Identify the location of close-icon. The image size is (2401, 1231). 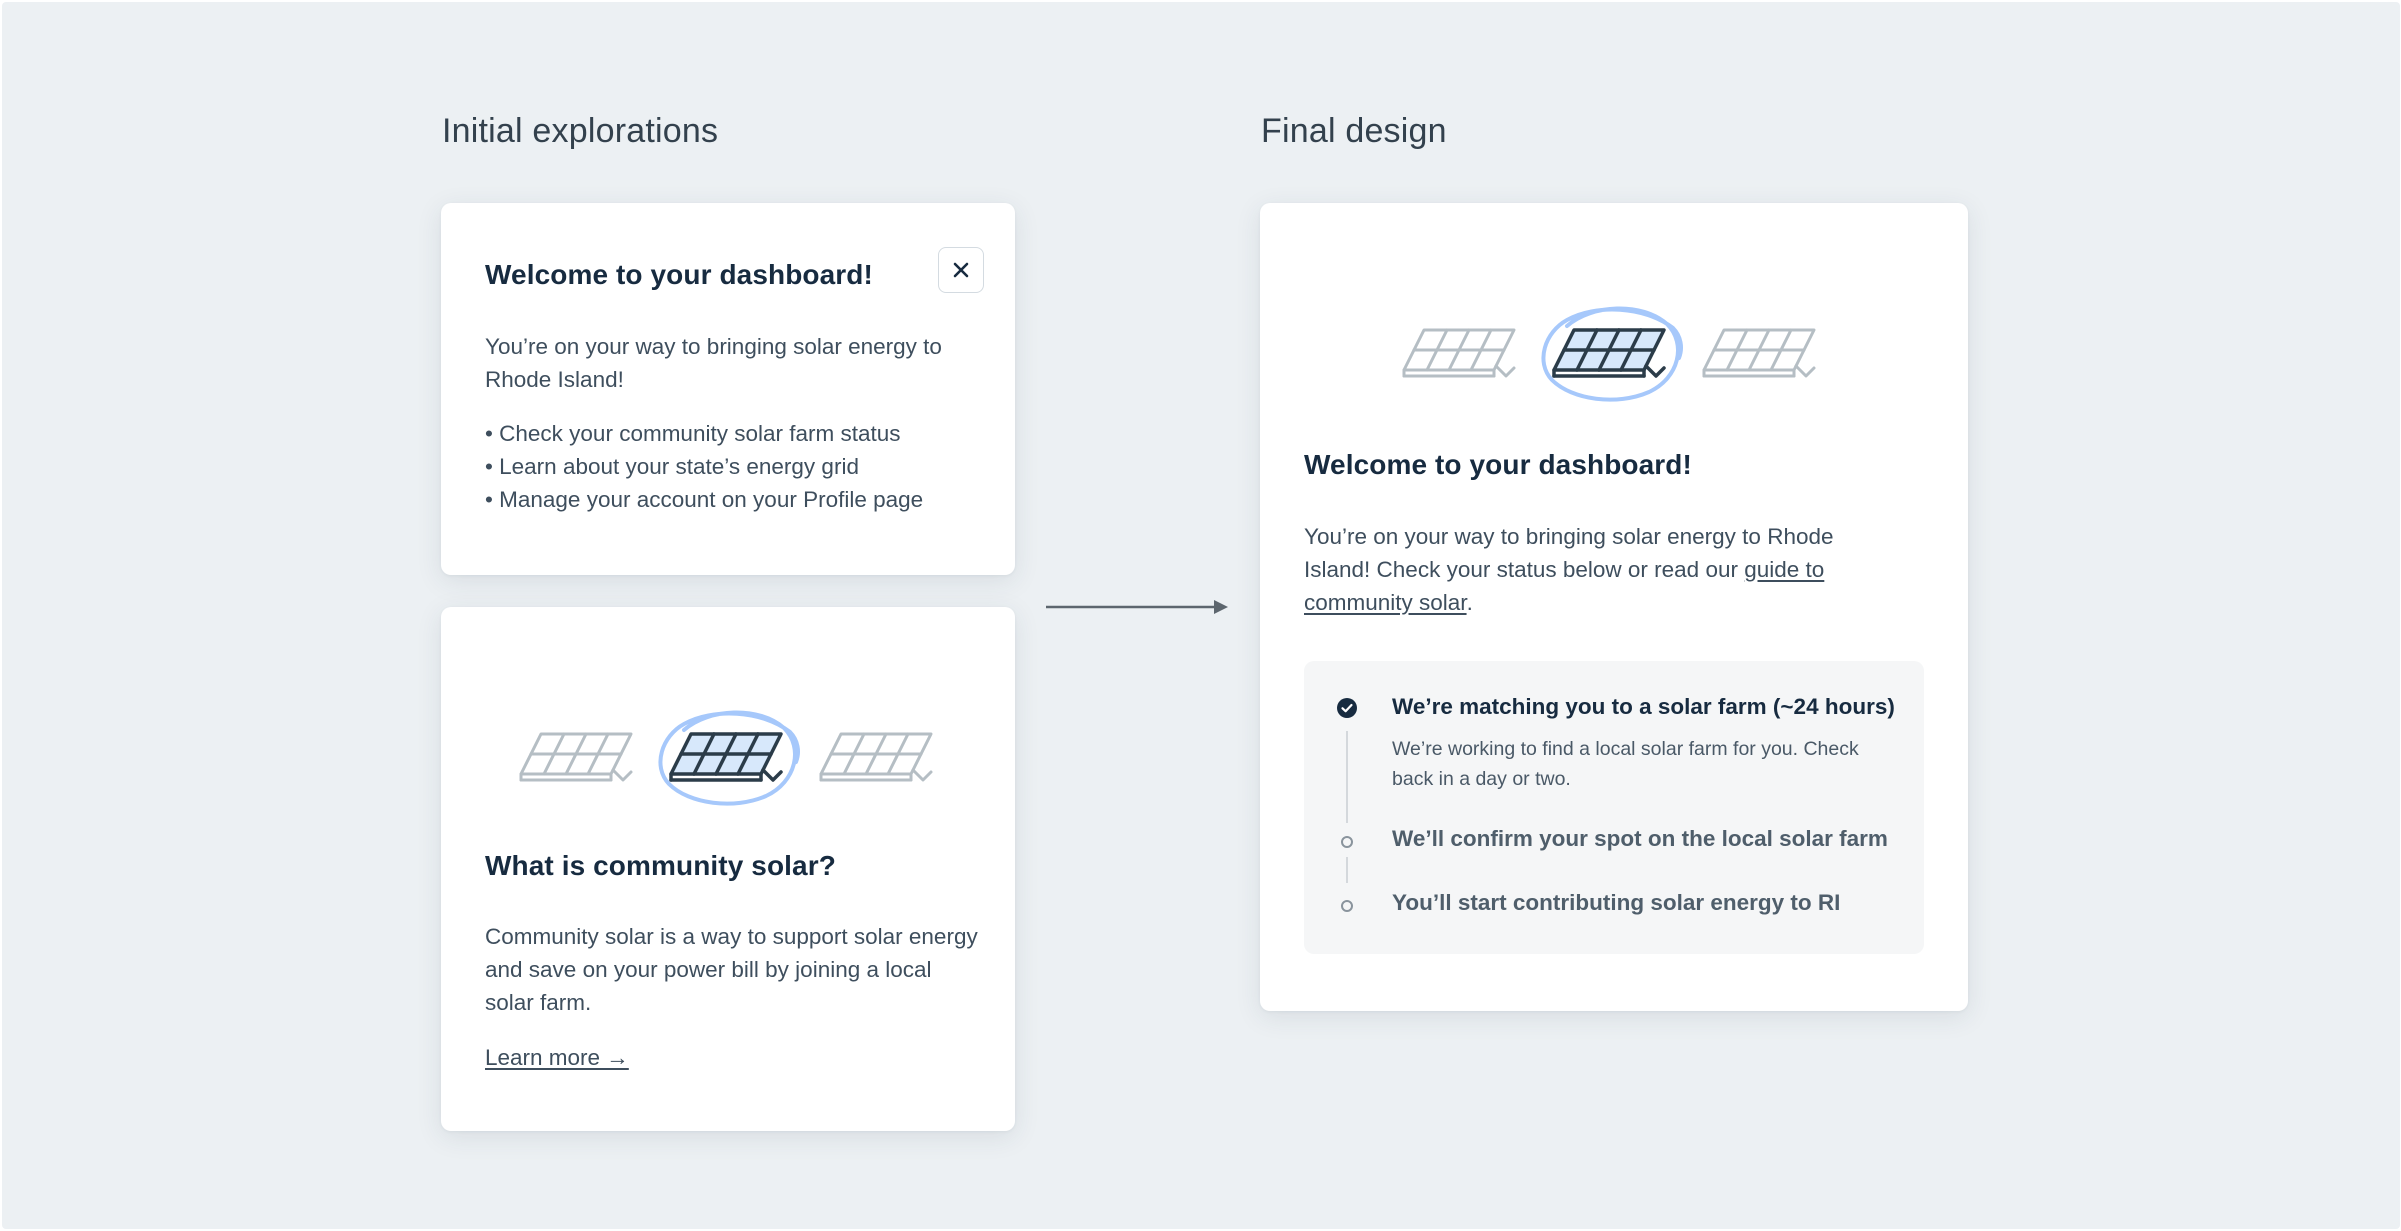
(961, 270).